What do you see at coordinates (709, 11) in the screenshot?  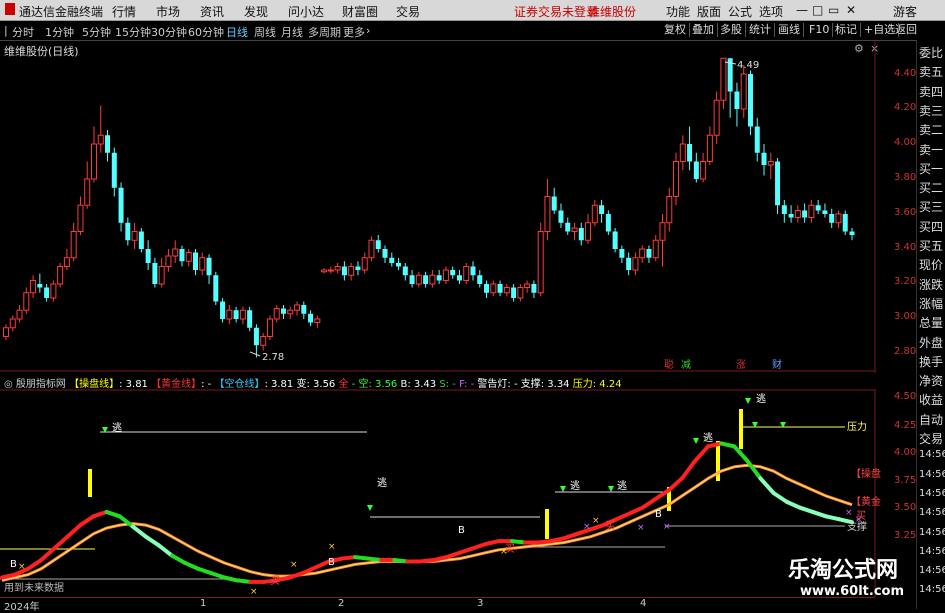 I see `menu-item-layout: 版面` at bounding box center [709, 11].